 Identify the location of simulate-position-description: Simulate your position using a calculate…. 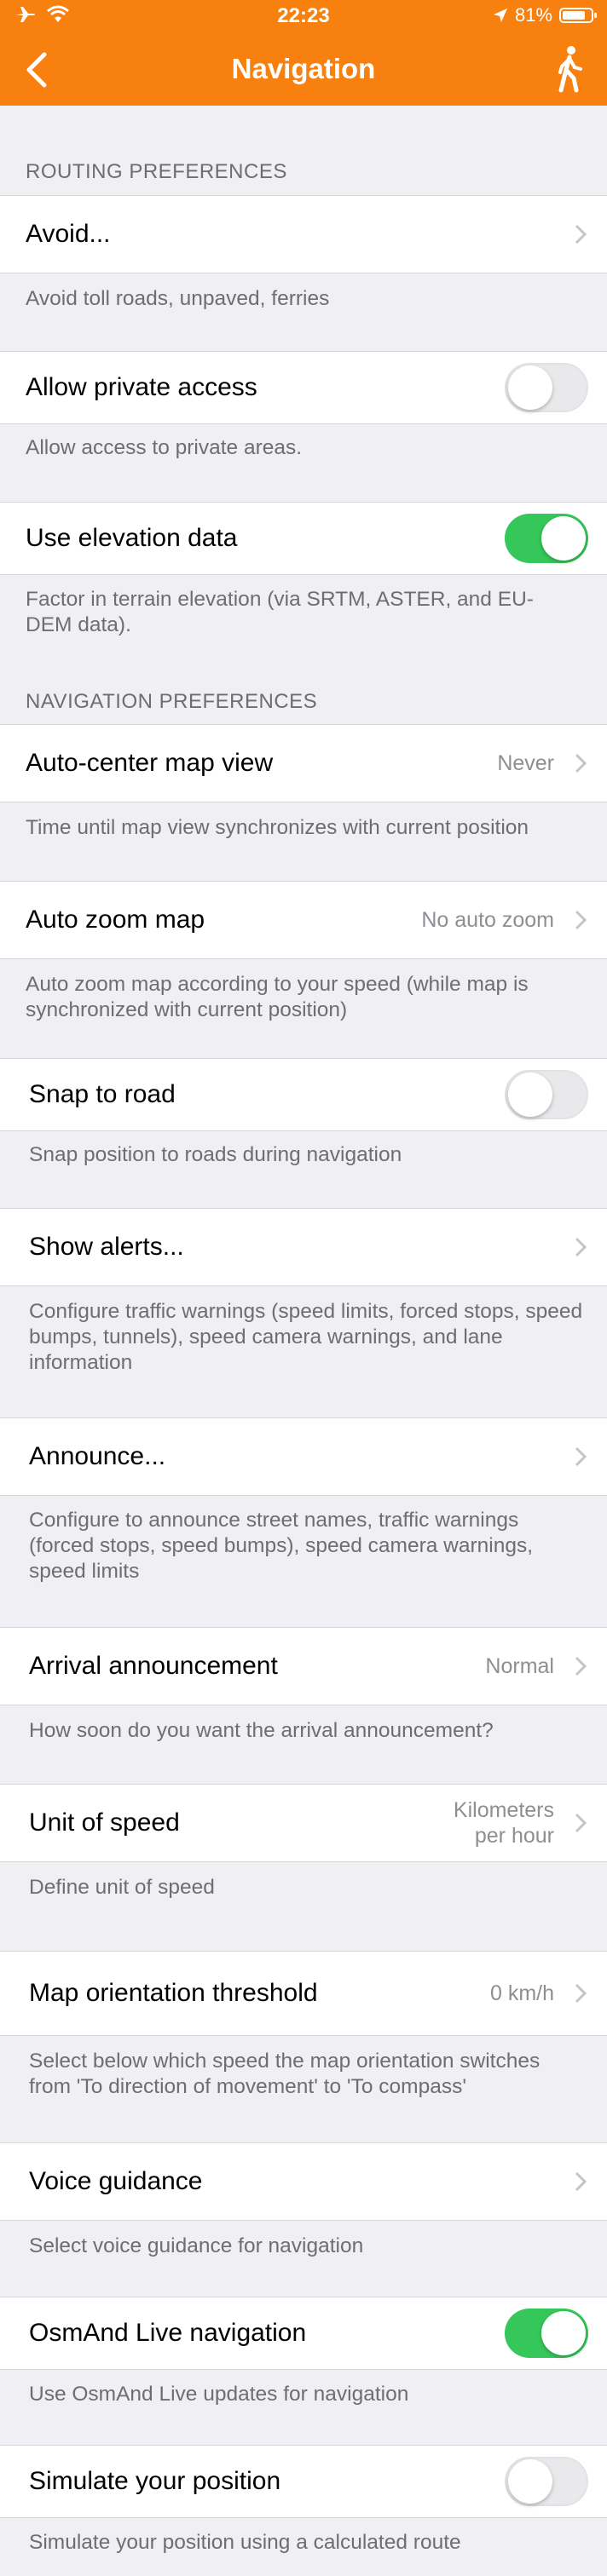
(245, 2542).